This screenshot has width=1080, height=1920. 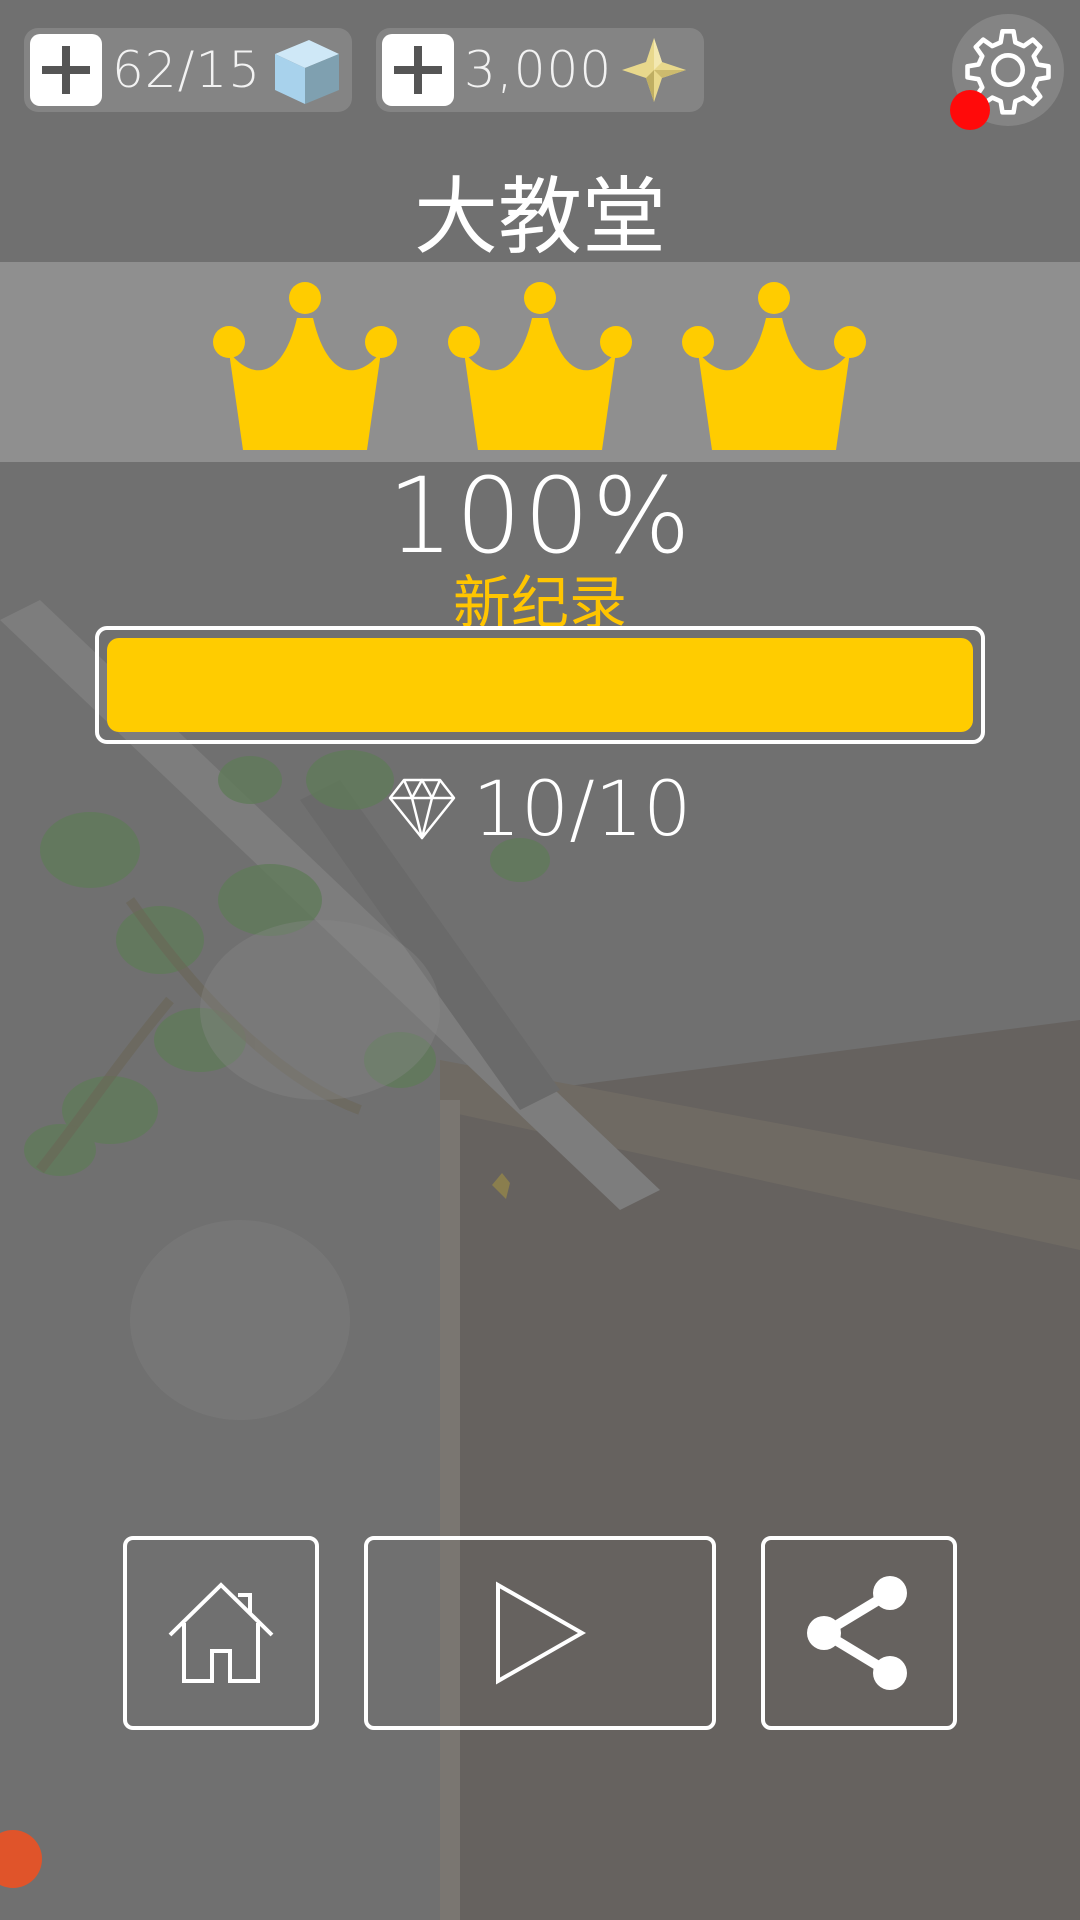 What do you see at coordinates (307, 72) in the screenshot?
I see `ice-cube-icon` at bounding box center [307, 72].